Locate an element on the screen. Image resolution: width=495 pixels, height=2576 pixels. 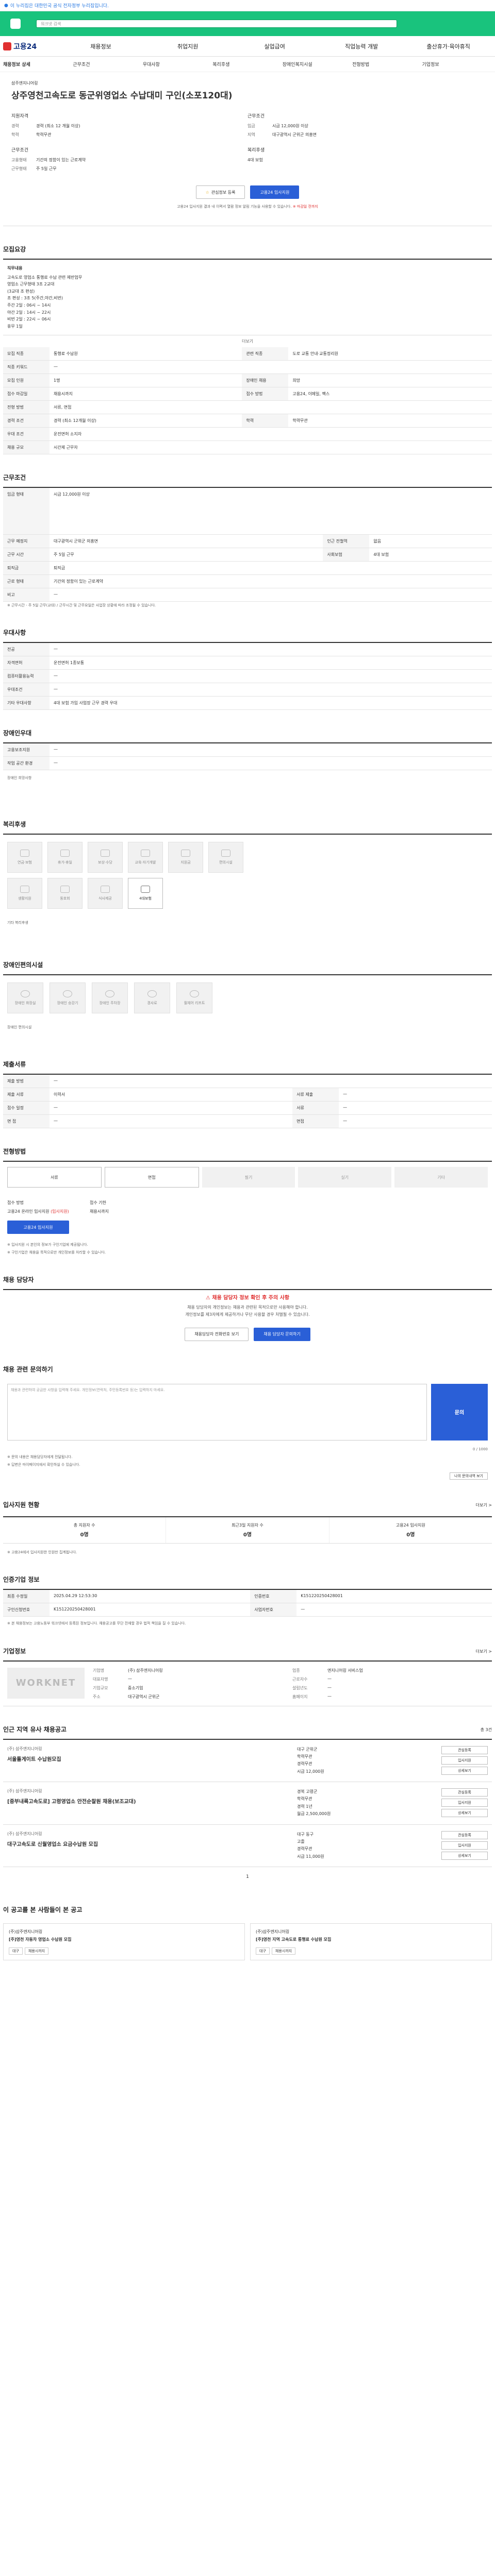
show-phone-button: 채용담당자 전화번호 보기 is located at coordinates (217, 1334).